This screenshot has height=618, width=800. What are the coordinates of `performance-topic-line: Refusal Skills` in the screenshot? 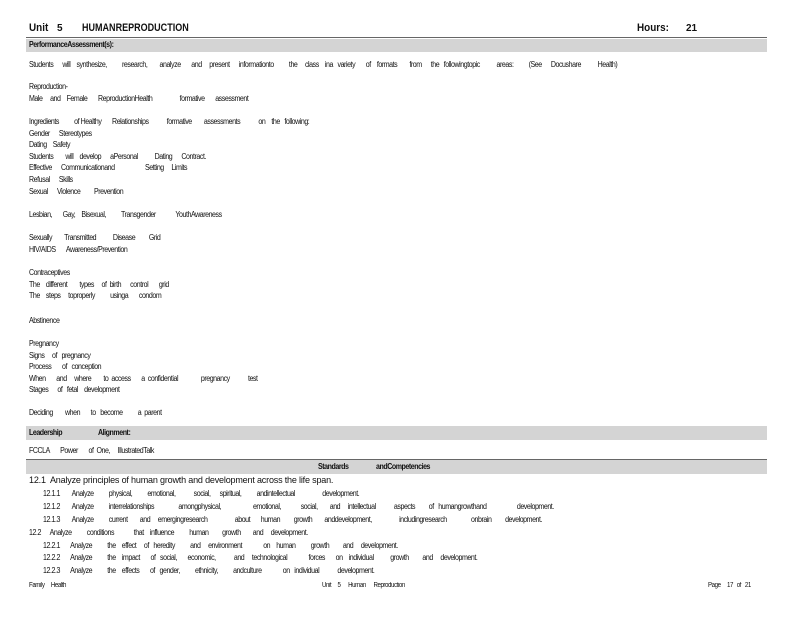 It's located at (51, 179).